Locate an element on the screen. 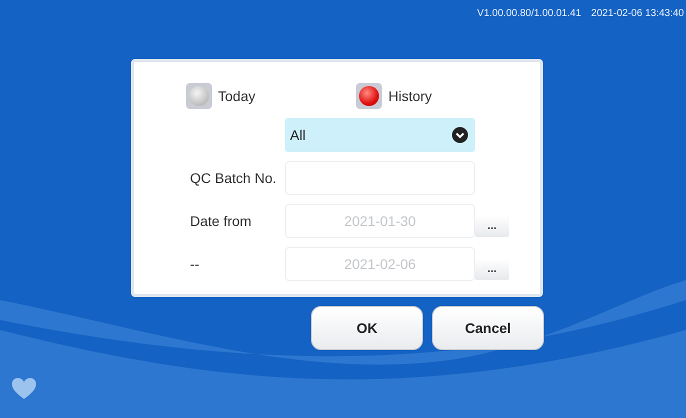 The width and height of the screenshot is (686, 418). radio-button: History is located at coordinates (394, 96).